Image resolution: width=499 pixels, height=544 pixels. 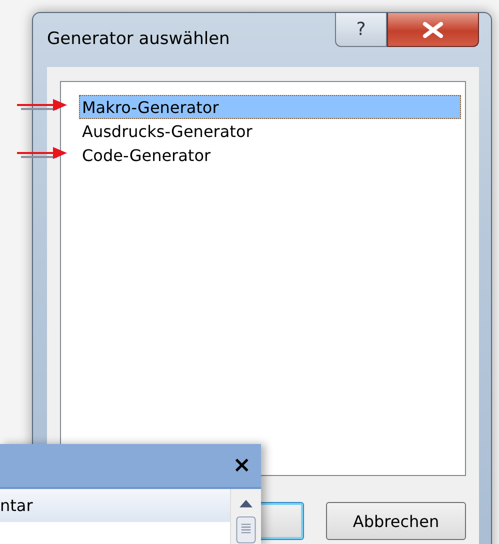 What do you see at coordinates (396, 521) in the screenshot?
I see `cancel-button: Abbrechen` at bounding box center [396, 521].